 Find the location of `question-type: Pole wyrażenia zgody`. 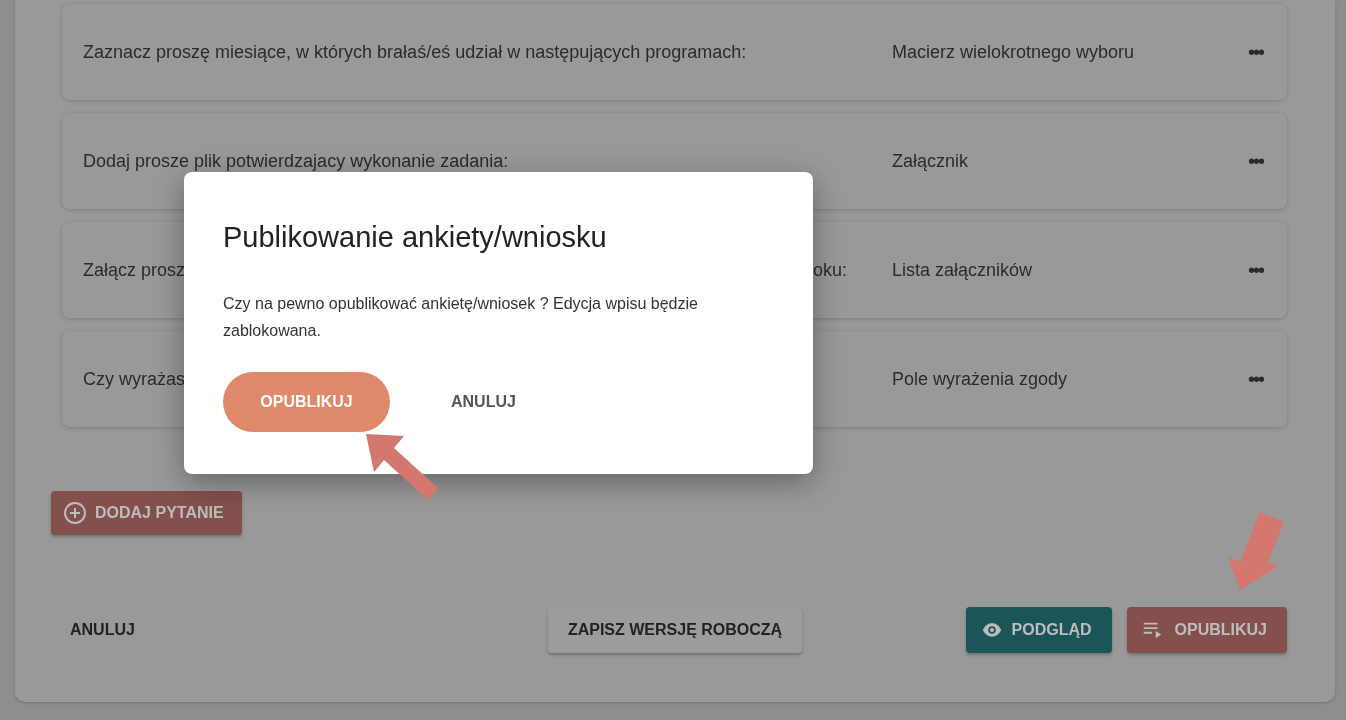

question-type: Pole wyrażenia zgody is located at coordinates (980, 379).